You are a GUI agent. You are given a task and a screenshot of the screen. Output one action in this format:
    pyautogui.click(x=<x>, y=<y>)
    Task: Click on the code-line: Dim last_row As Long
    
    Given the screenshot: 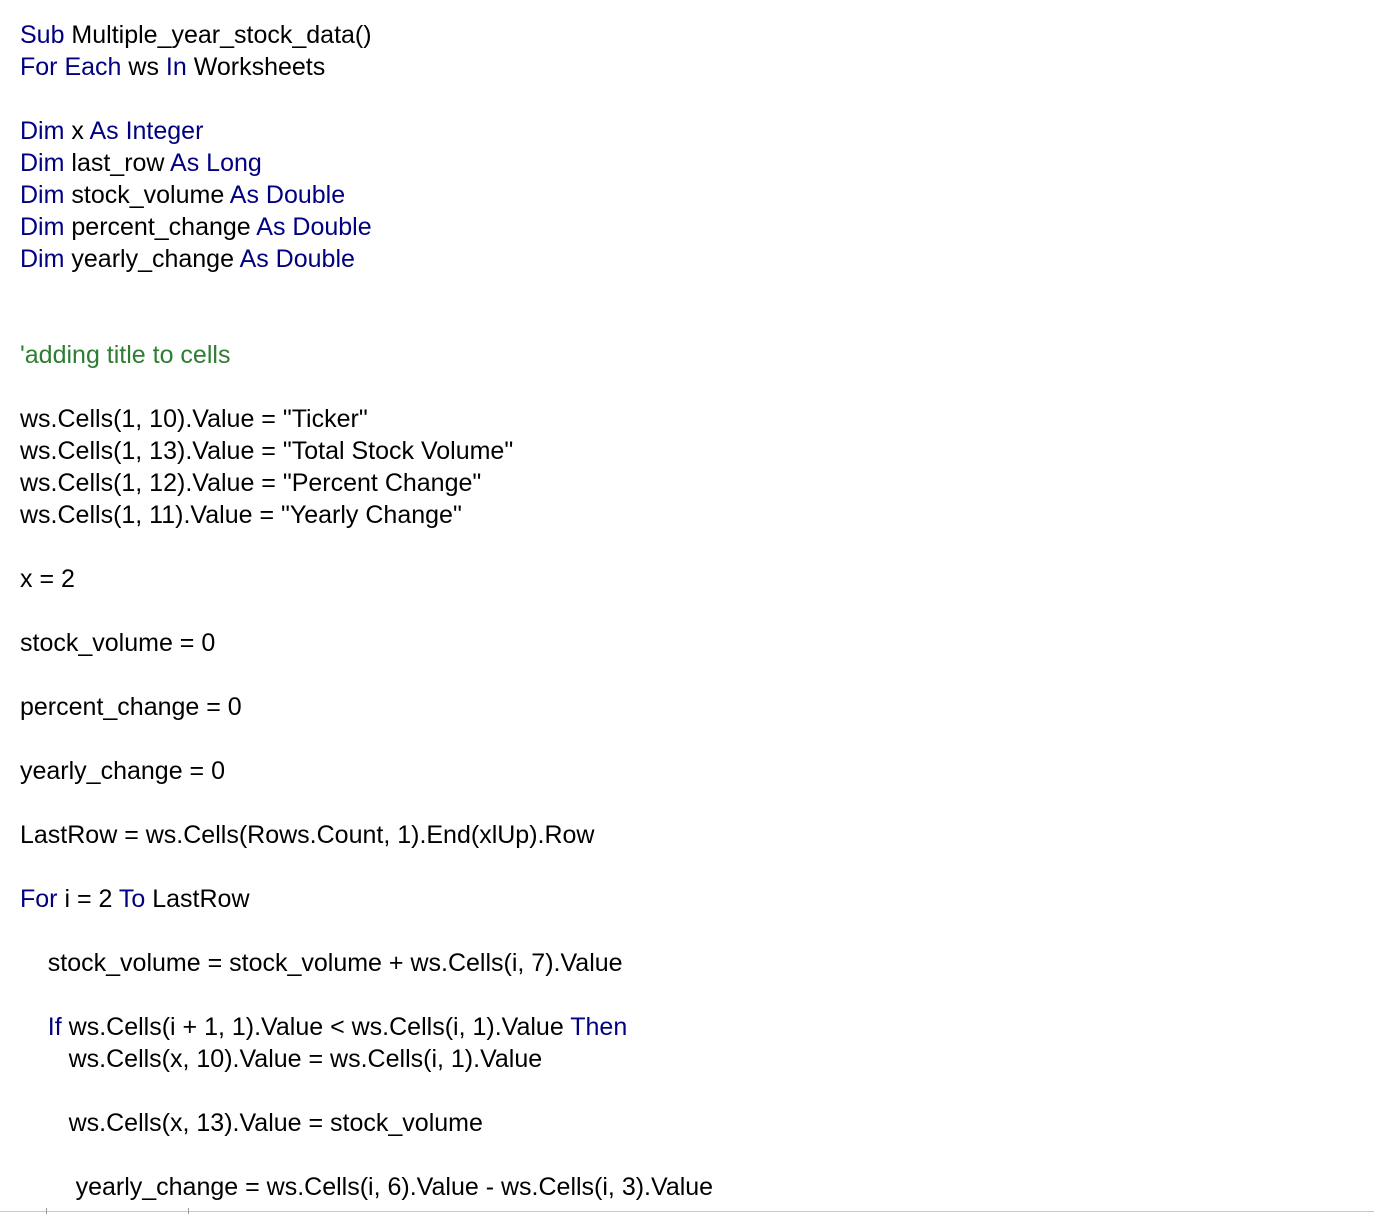 What is the action you would take?
    pyautogui.click(x=141, y=163)
    